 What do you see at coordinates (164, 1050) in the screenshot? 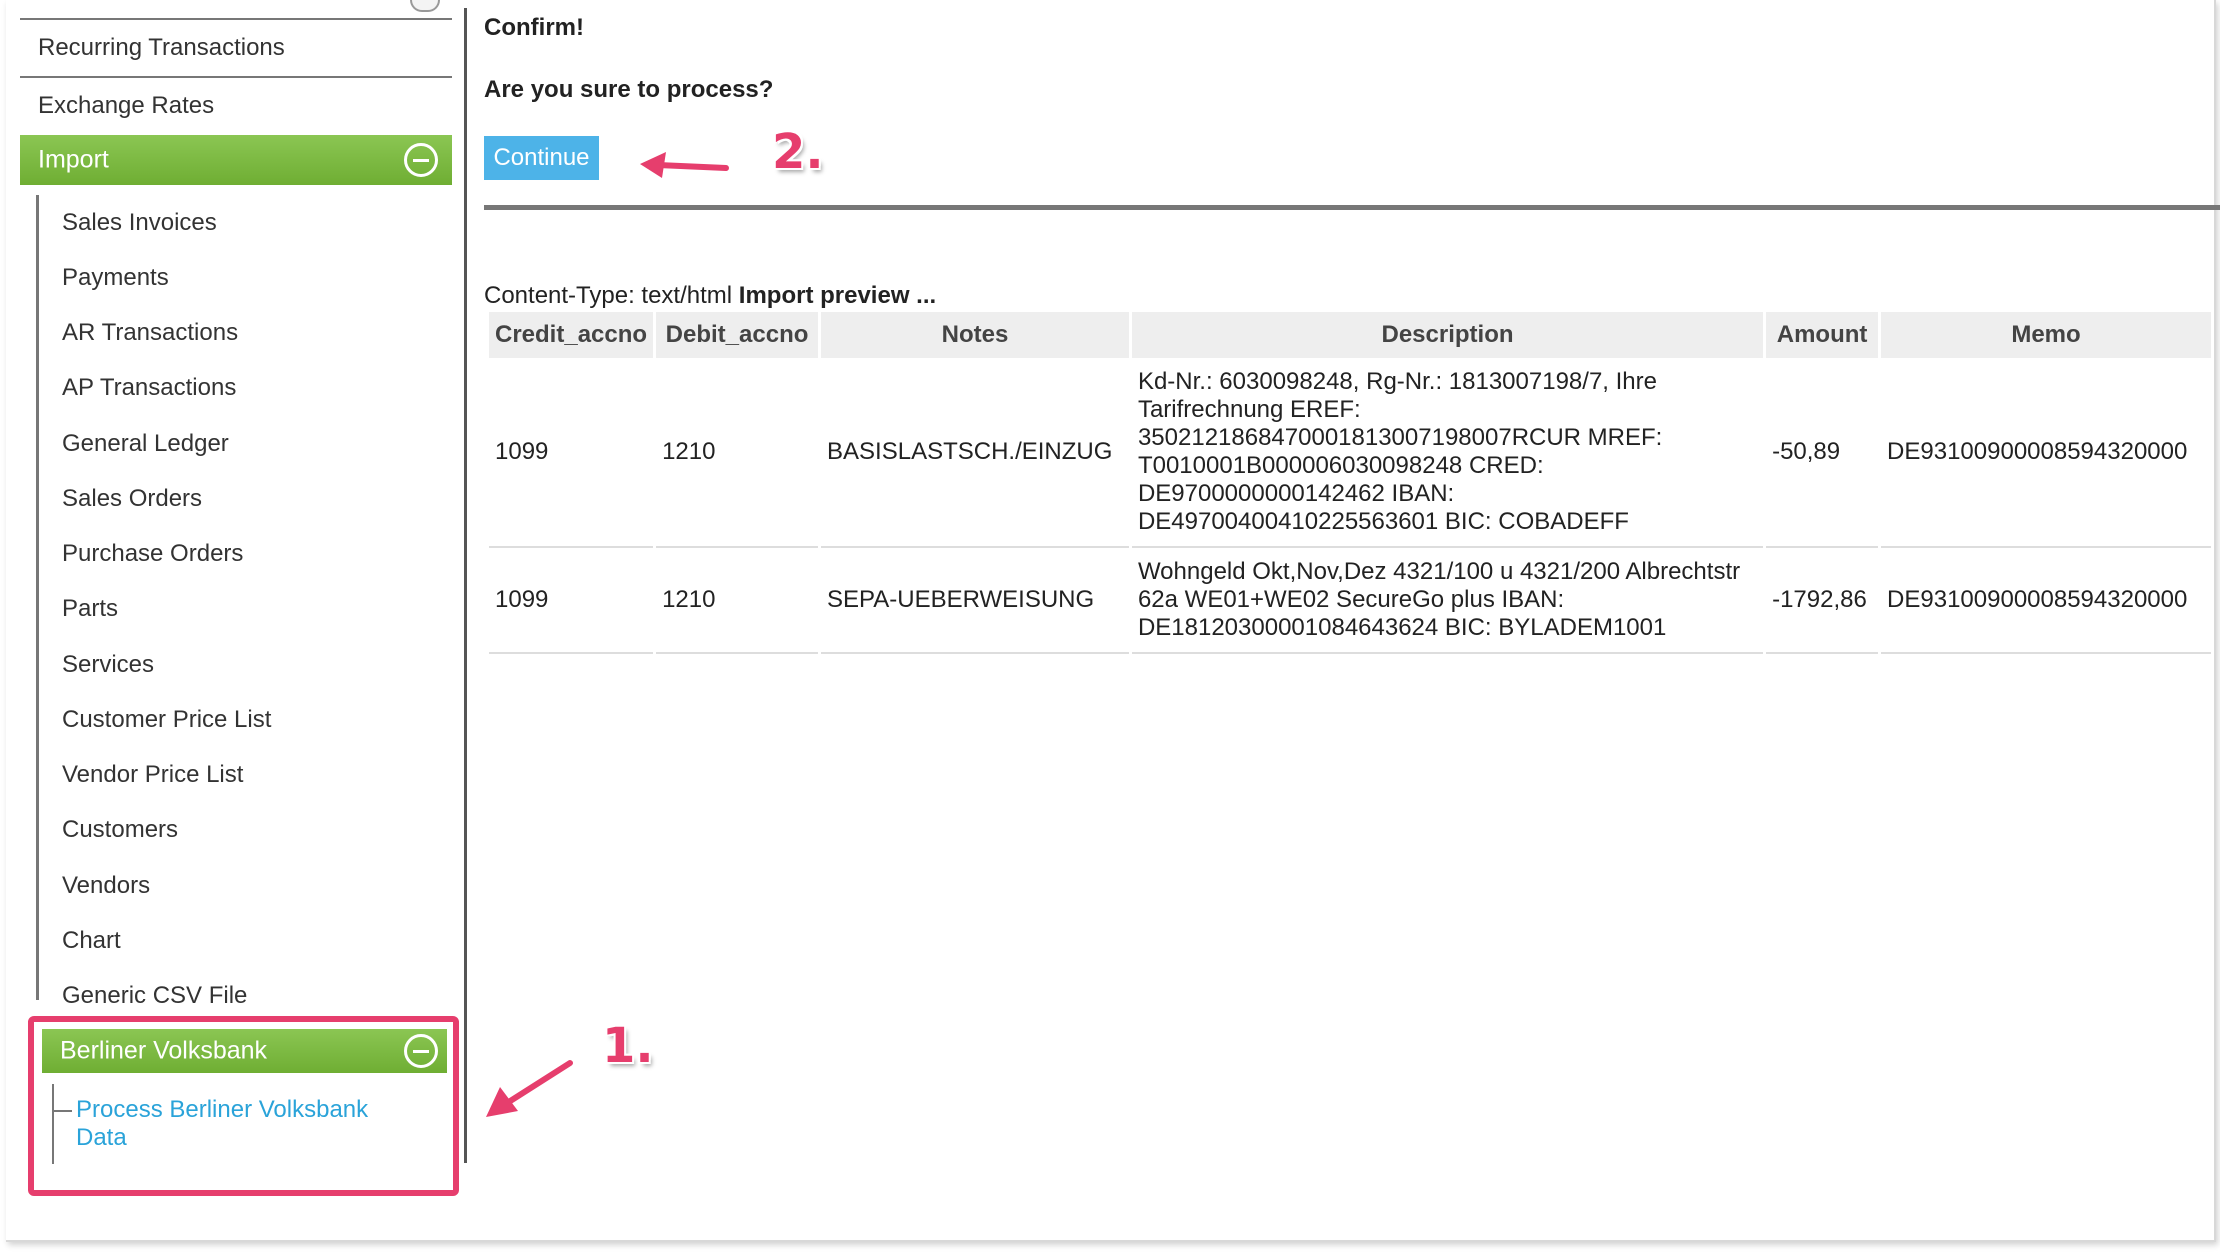
I see `sidebar-group-label: Berliner Volksbank` at bounding box center [164, 1050].